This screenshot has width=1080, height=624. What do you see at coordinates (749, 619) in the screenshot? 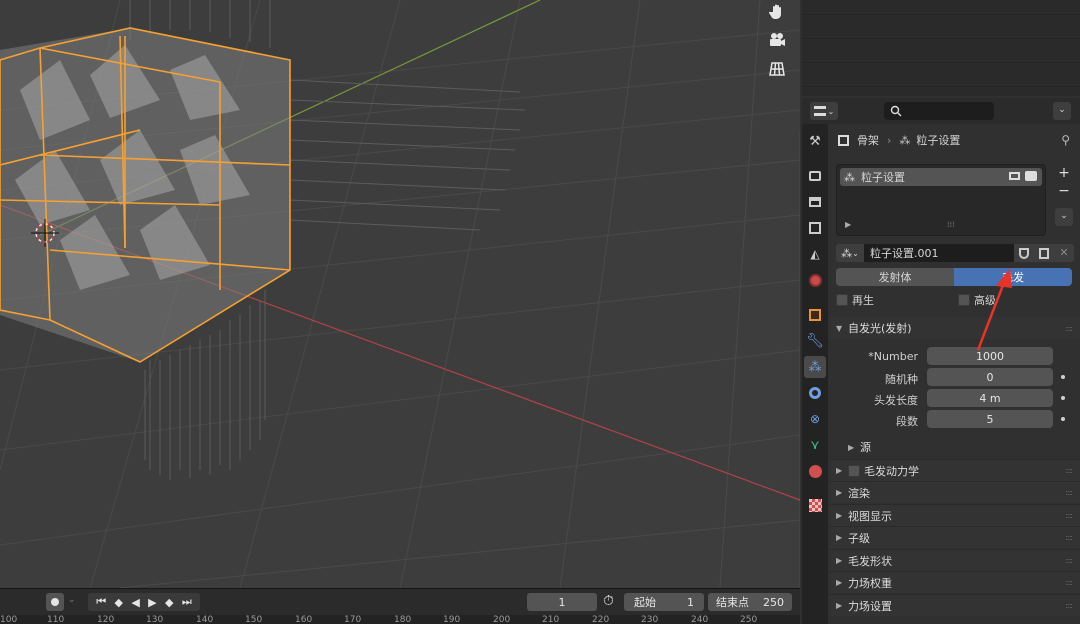
I see `ruler-tick: 250` at bounding box center [749, 619].